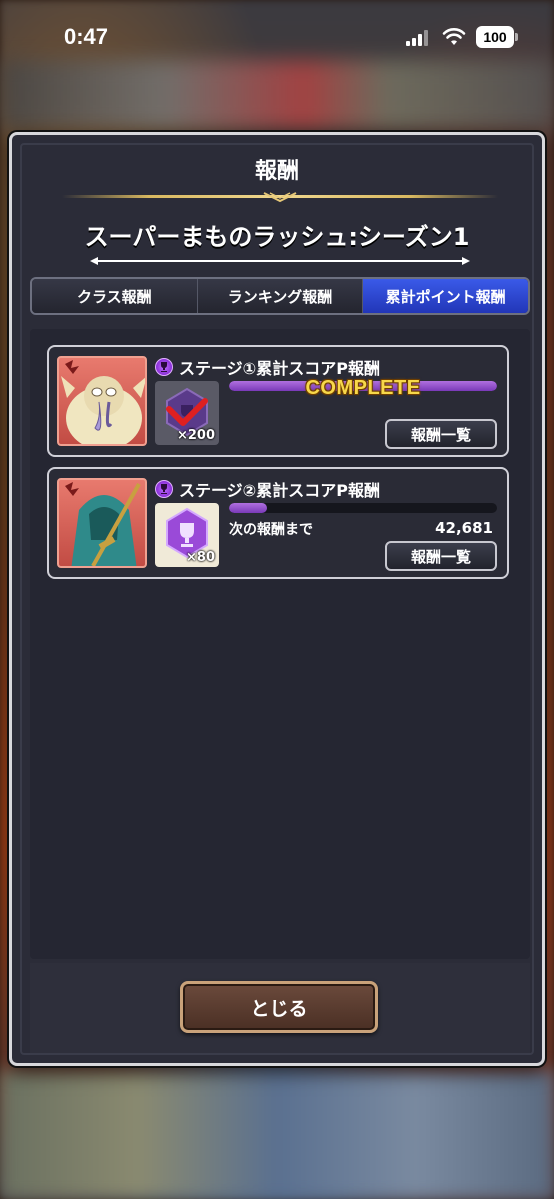  What do you see at coordinates (516, 37) in the screenshot?
I see `battery-tip` at bounding box center [516, 37].